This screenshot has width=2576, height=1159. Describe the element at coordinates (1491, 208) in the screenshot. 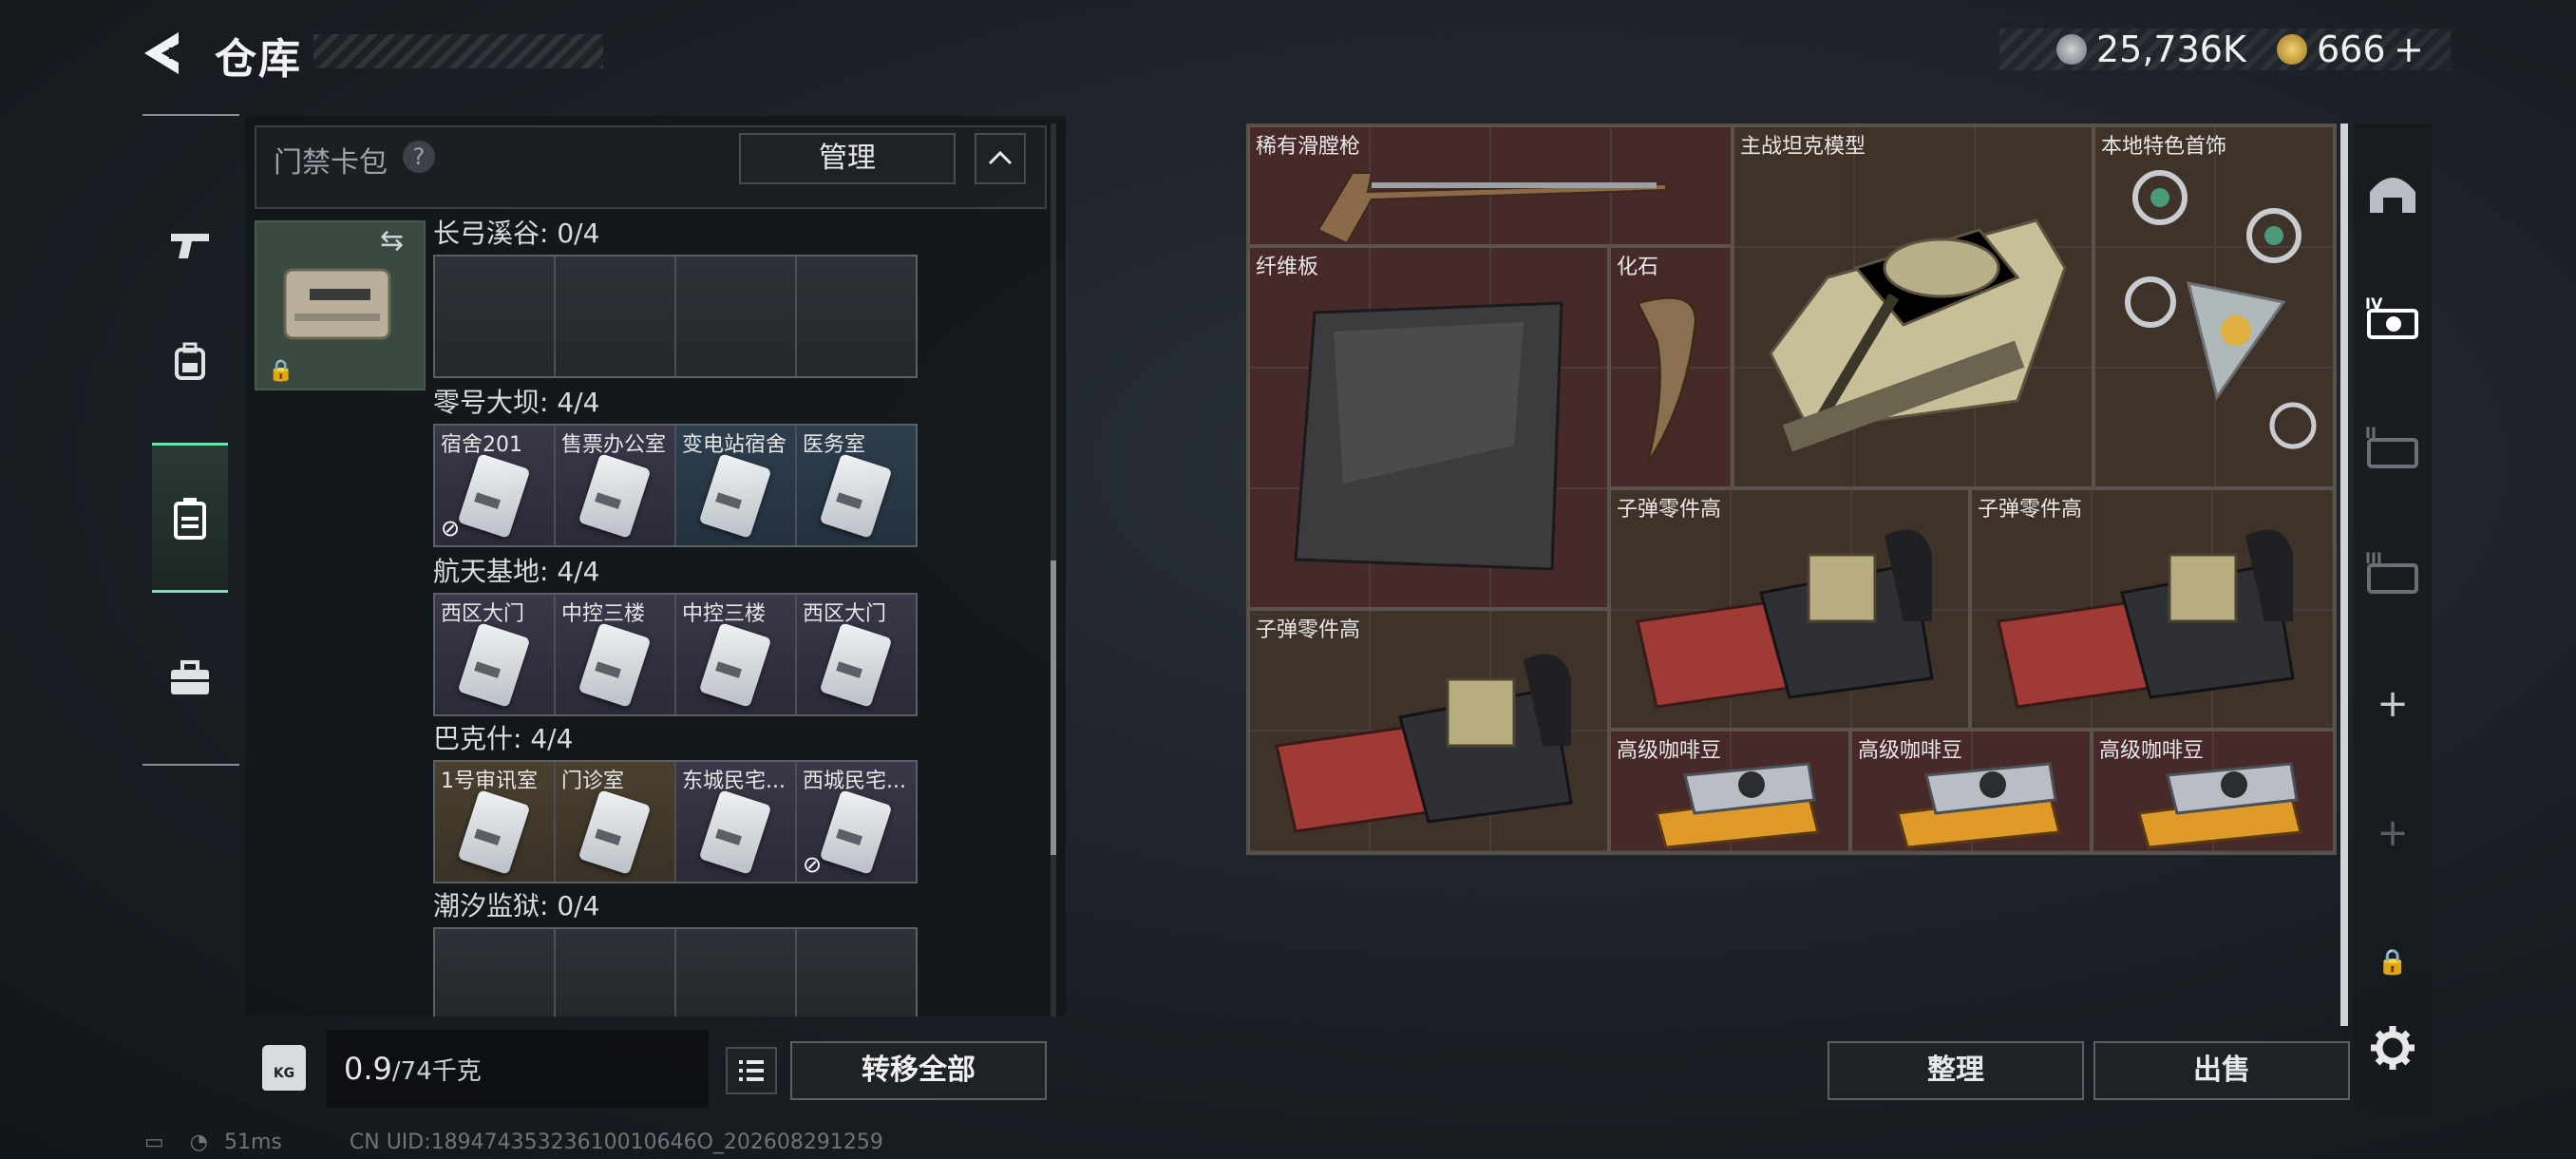

I see `flintlock-image` at that location.